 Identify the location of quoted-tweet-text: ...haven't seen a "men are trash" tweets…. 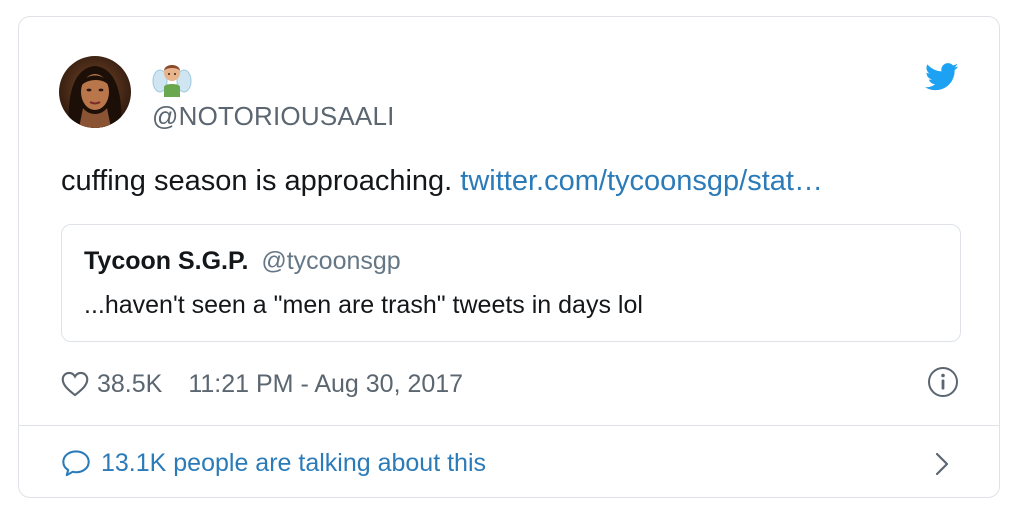
(363, 305).